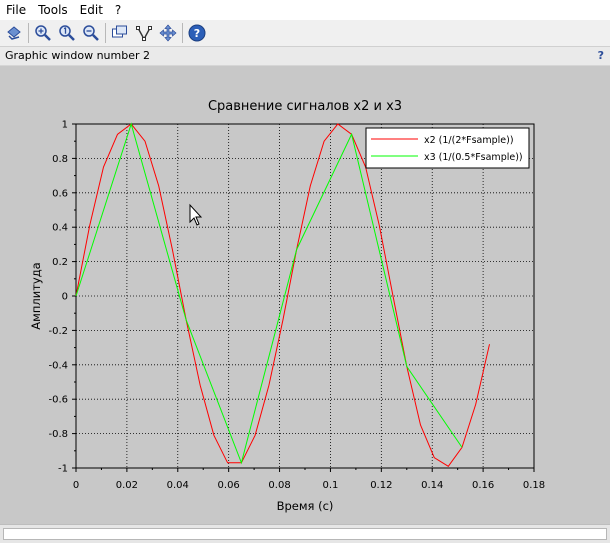 The width and height of the screenshot is (610, 543). Describe the element at coordinates (229, 485) in the screenshot. I see `x-tick-label: 0.06` at that location.